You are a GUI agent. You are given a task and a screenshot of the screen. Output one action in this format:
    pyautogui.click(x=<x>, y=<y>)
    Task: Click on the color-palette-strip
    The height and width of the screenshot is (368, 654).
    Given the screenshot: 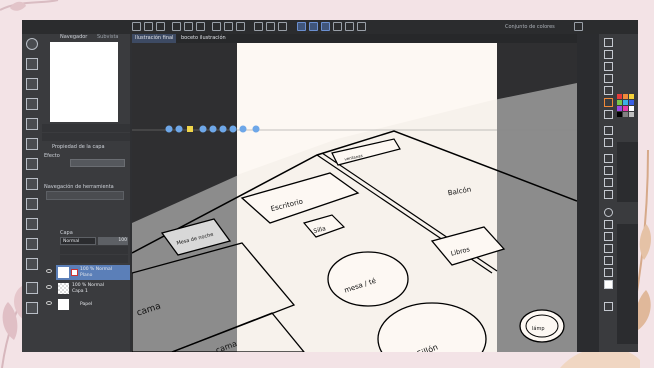 What is the action you would take?
    pyautogui.click(x=588, y=193)
    